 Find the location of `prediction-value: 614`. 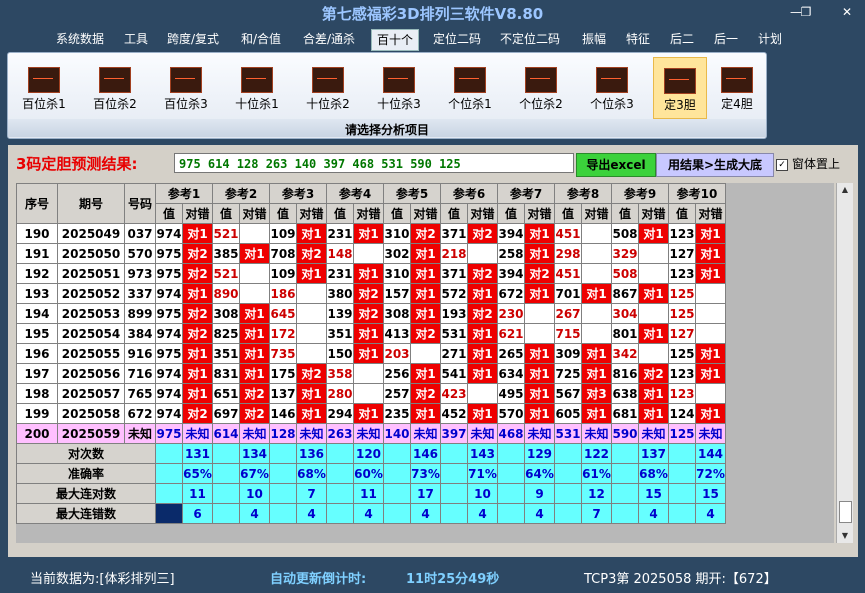

prediction-value: 614 is located at coordinates (226, 433).